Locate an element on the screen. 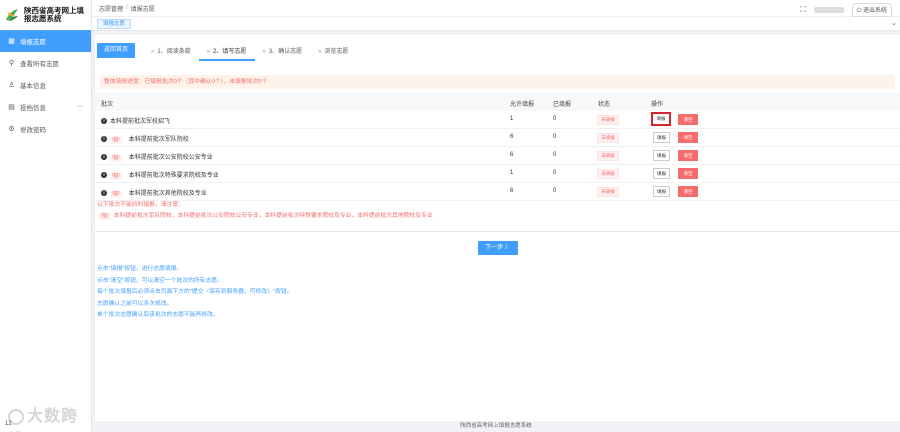 The image size is (900, 432). table-row: ! !提! 本科提前批次公安院校公安专业 6 0 未填报 填报 清空 is located at coordinates (497, 156).